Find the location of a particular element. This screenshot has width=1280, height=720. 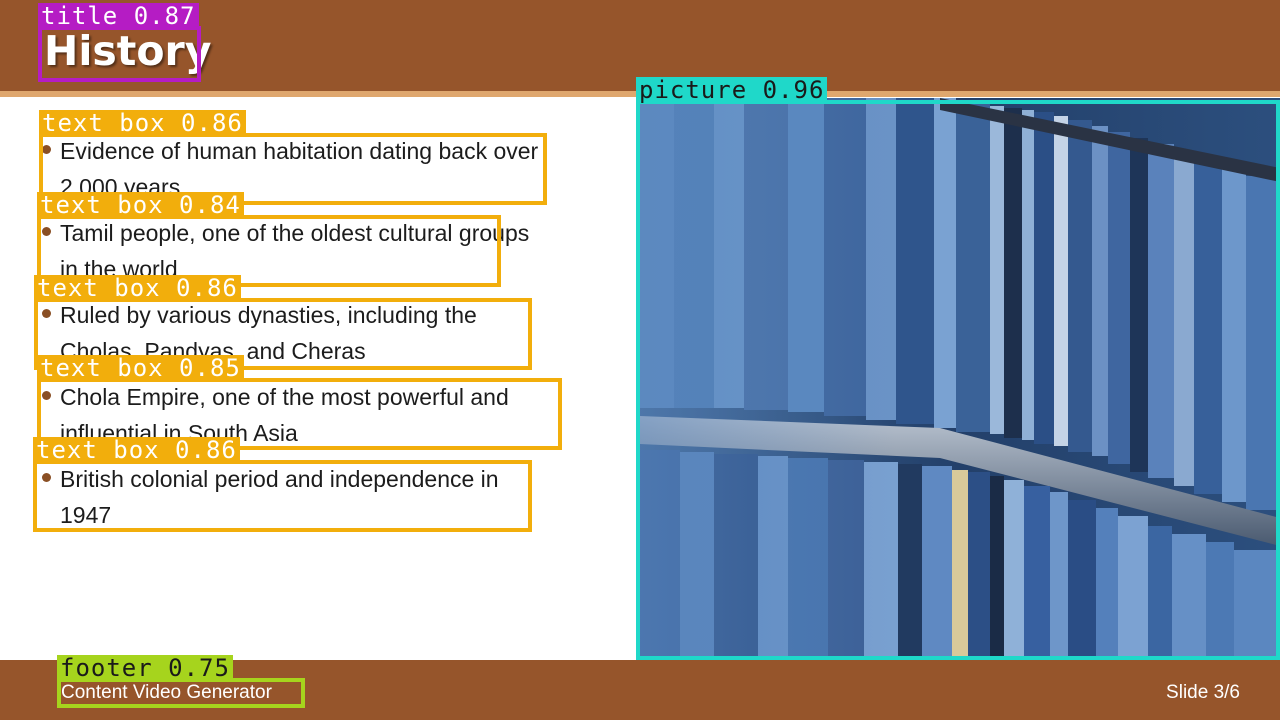

slide-number: Slide 3/6 is located at coordinates (1203, 692).